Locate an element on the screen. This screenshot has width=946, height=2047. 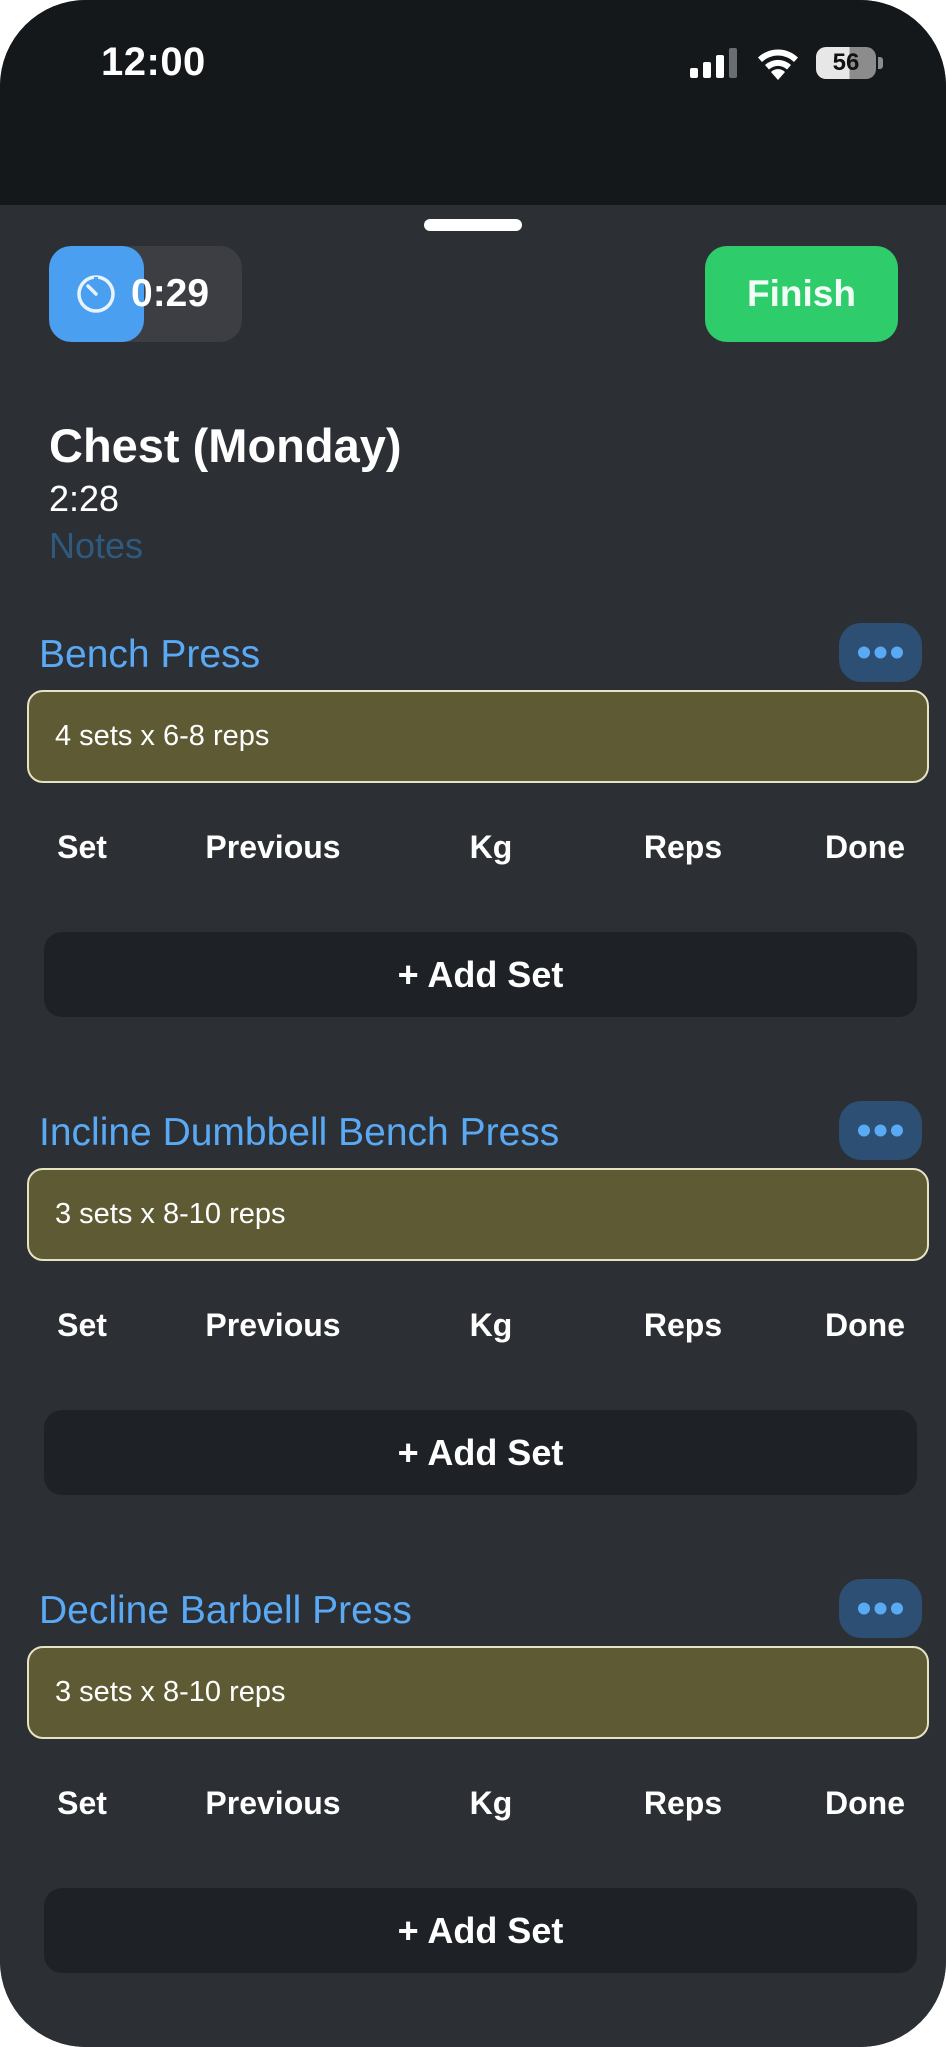
battery-level: 56 is located at coordinates (846, 62).